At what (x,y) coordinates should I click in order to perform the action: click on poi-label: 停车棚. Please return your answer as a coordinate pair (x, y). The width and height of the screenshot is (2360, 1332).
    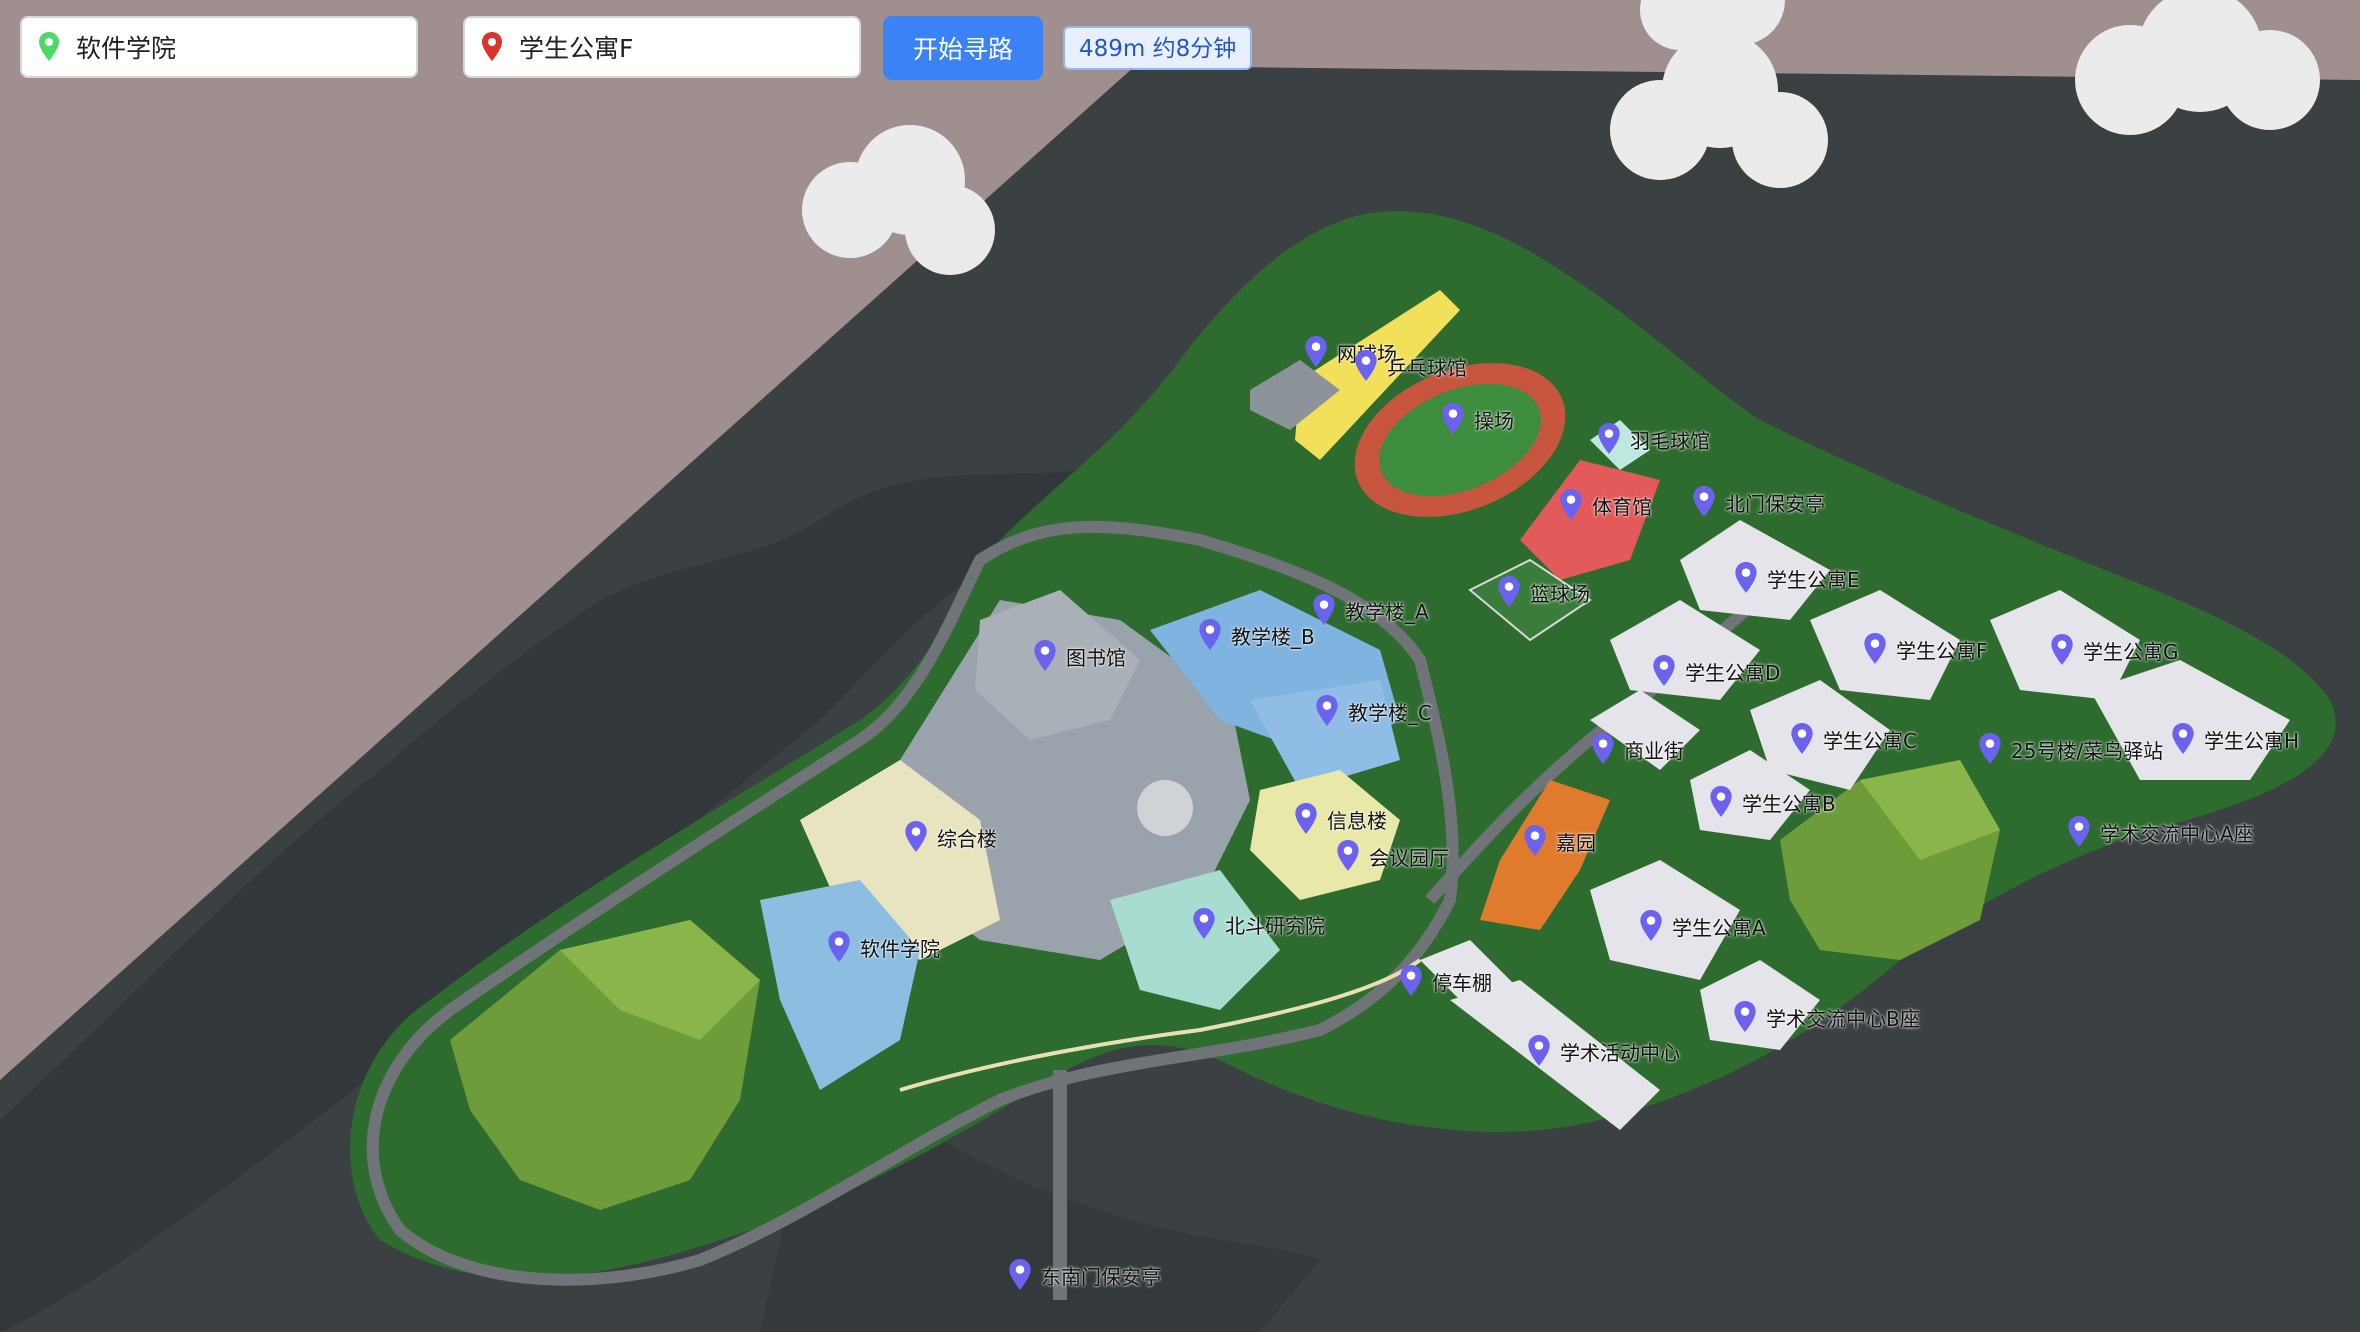
    Looking at the image, I should click on (1462, 982).